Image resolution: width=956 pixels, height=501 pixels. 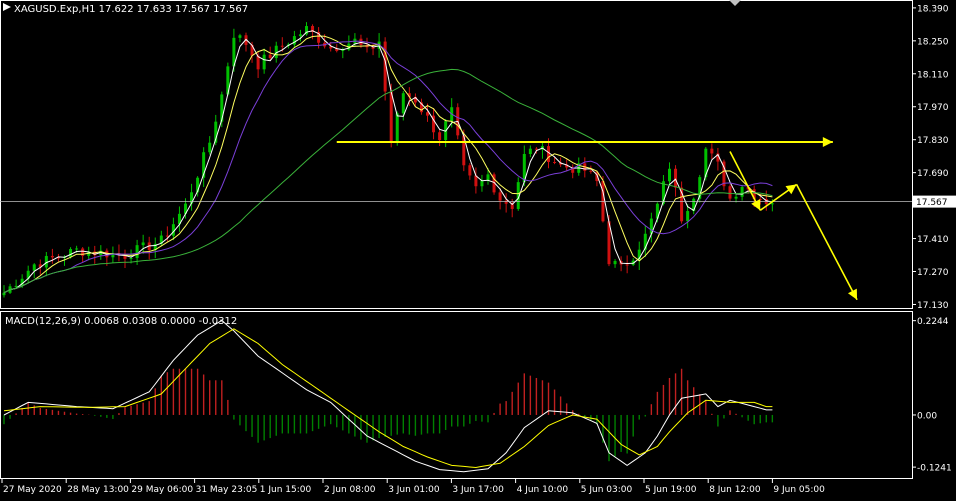 What do you see at coordinates (933, 75) in the screenshot?
I see `price-tick-label: 18.110` at bounding box center [933, 75].